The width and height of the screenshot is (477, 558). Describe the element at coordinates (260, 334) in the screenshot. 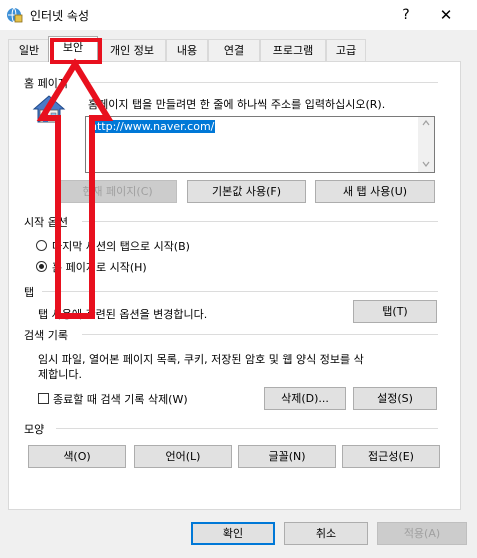

I see `history-divider` at that location.